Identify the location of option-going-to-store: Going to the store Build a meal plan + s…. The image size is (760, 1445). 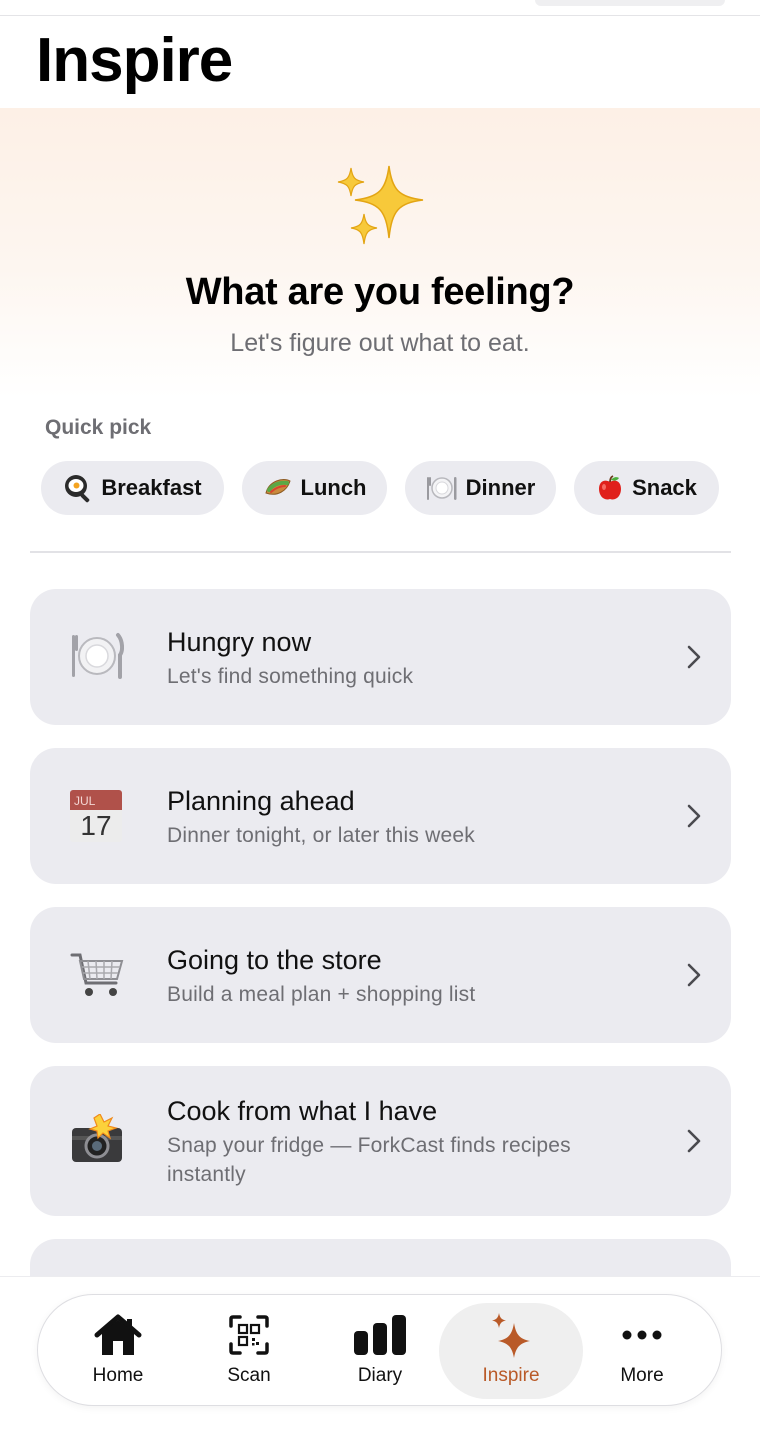
(380, 975).